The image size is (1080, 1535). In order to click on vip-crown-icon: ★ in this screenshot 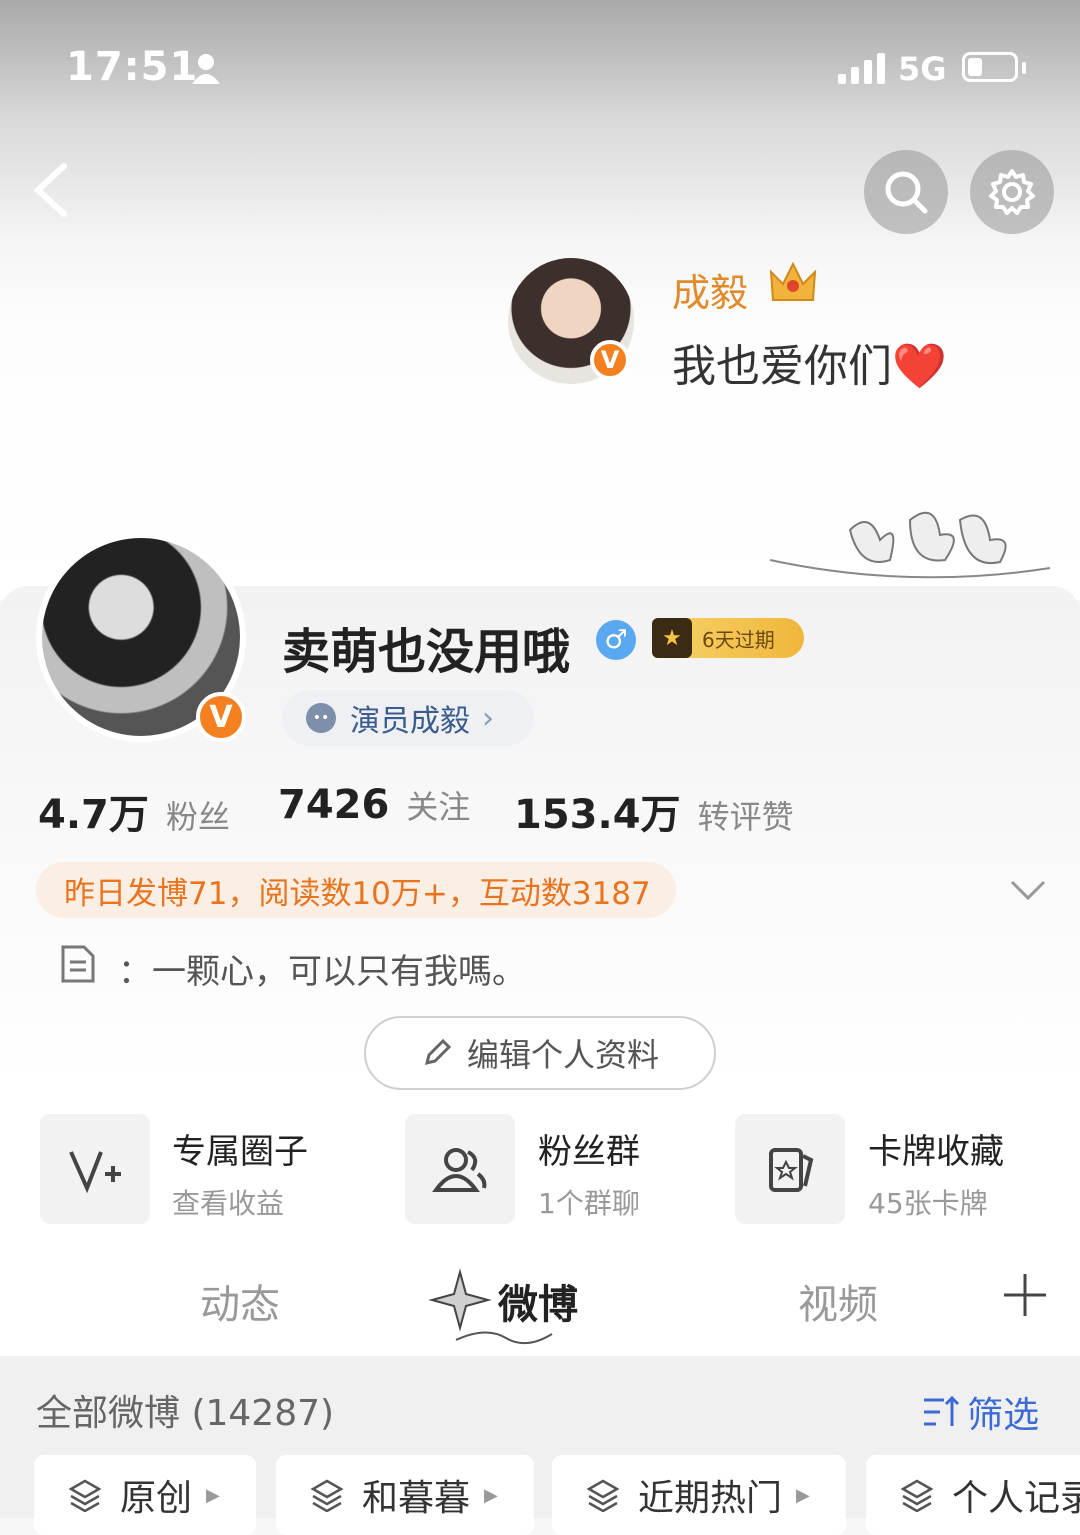, I will do `click(672, 638)`.